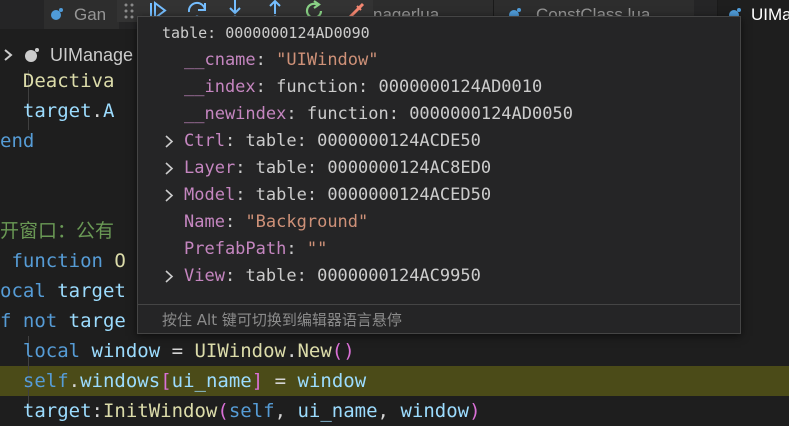 This screenshot has height=426, width=789. I want to click on variable-name: PrefabPath, so click(235, 249).